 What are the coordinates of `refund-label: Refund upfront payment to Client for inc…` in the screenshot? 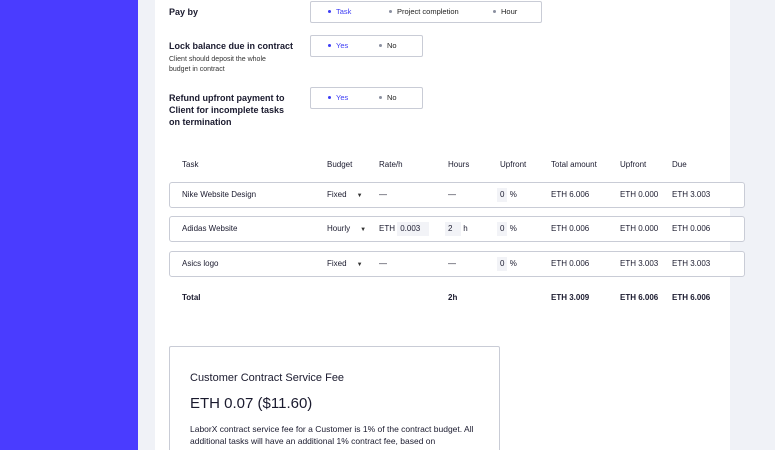 It's located at (227, 110).